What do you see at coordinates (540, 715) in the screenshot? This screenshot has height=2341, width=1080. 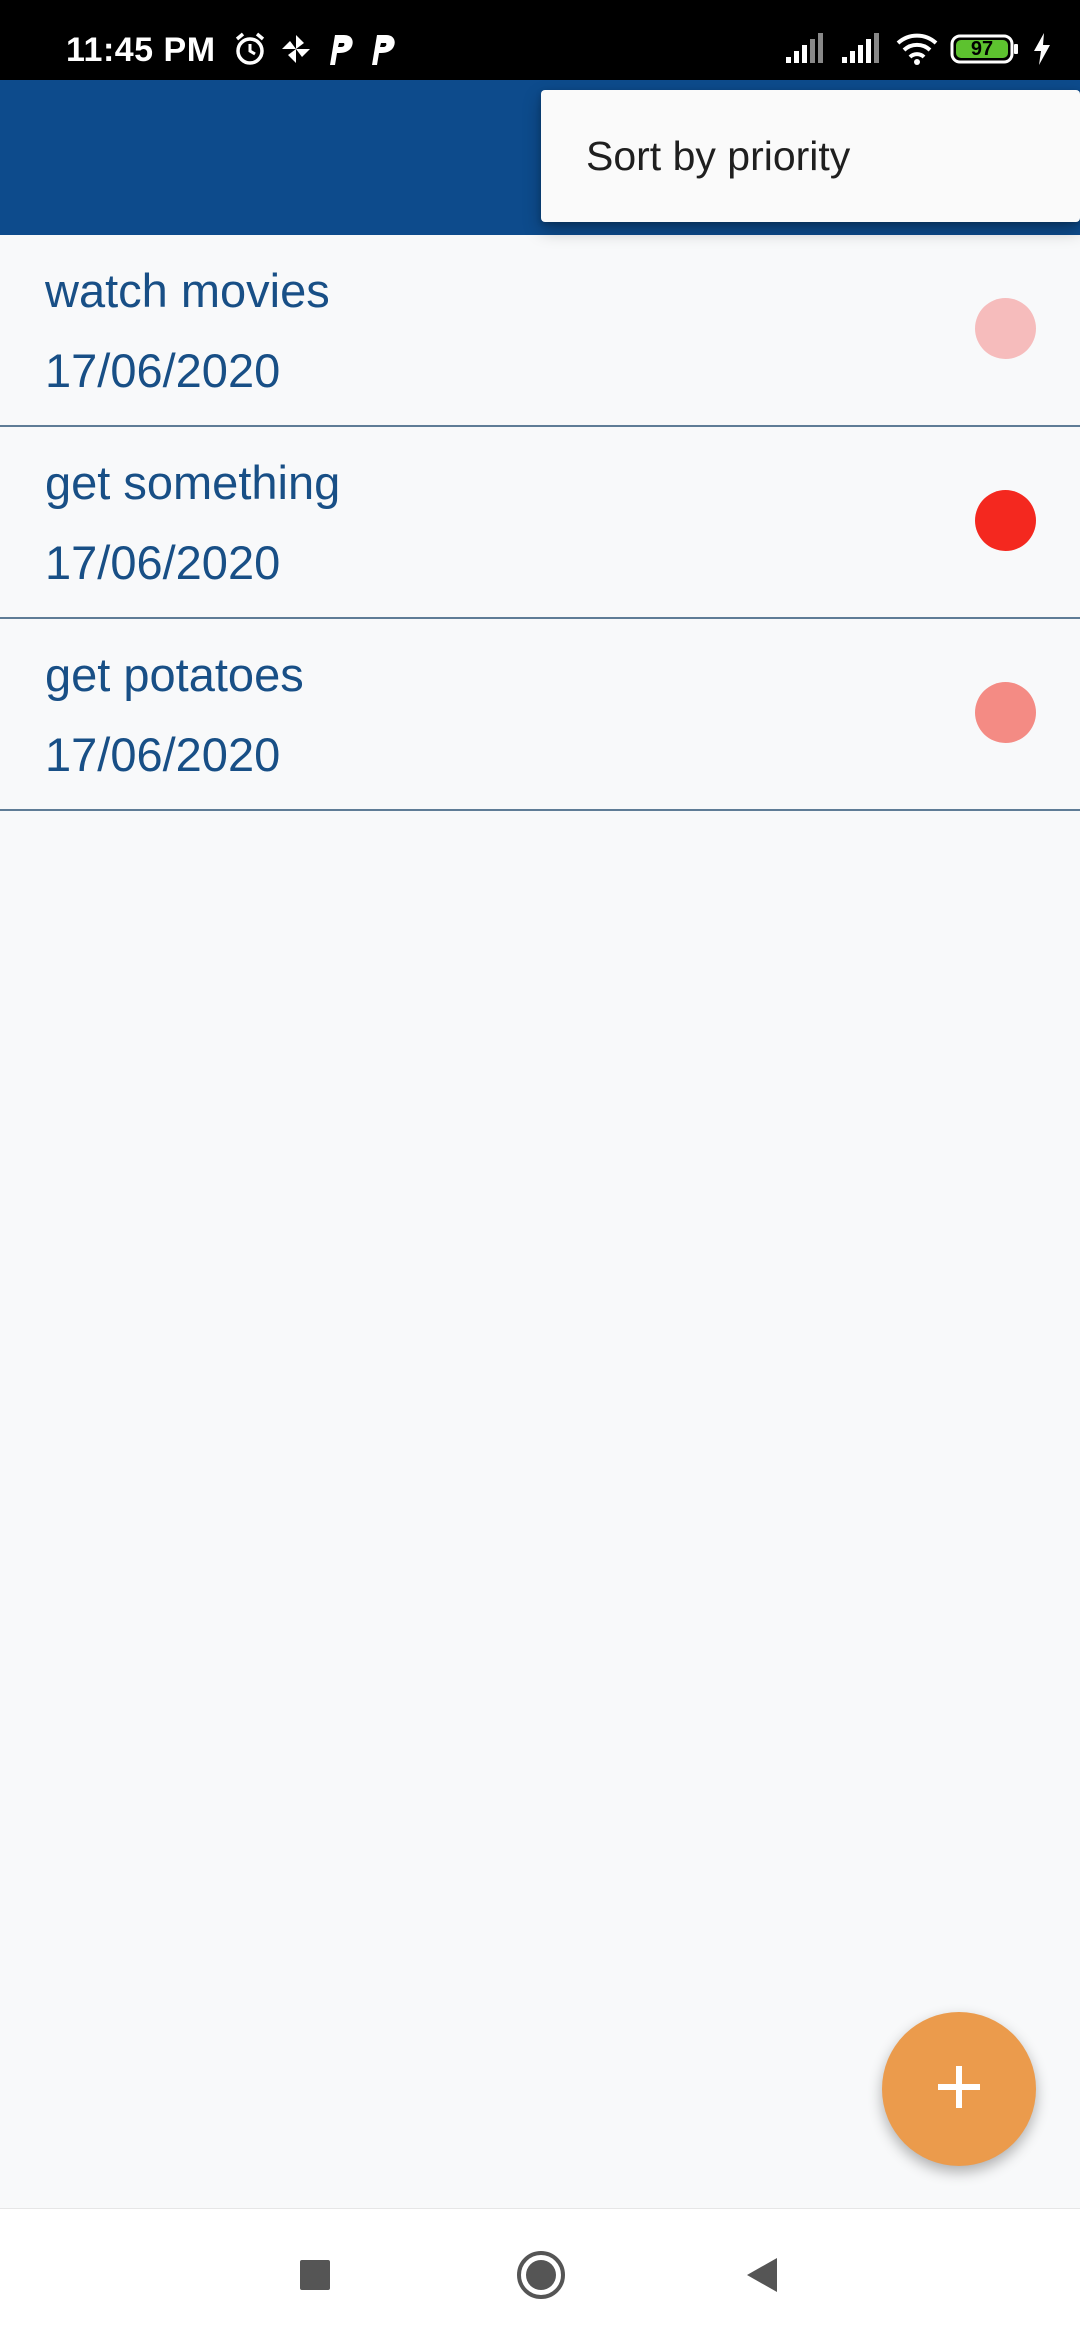 I see `task-row: get potatoes 17/06/2020` at bounding box center [540, 715].